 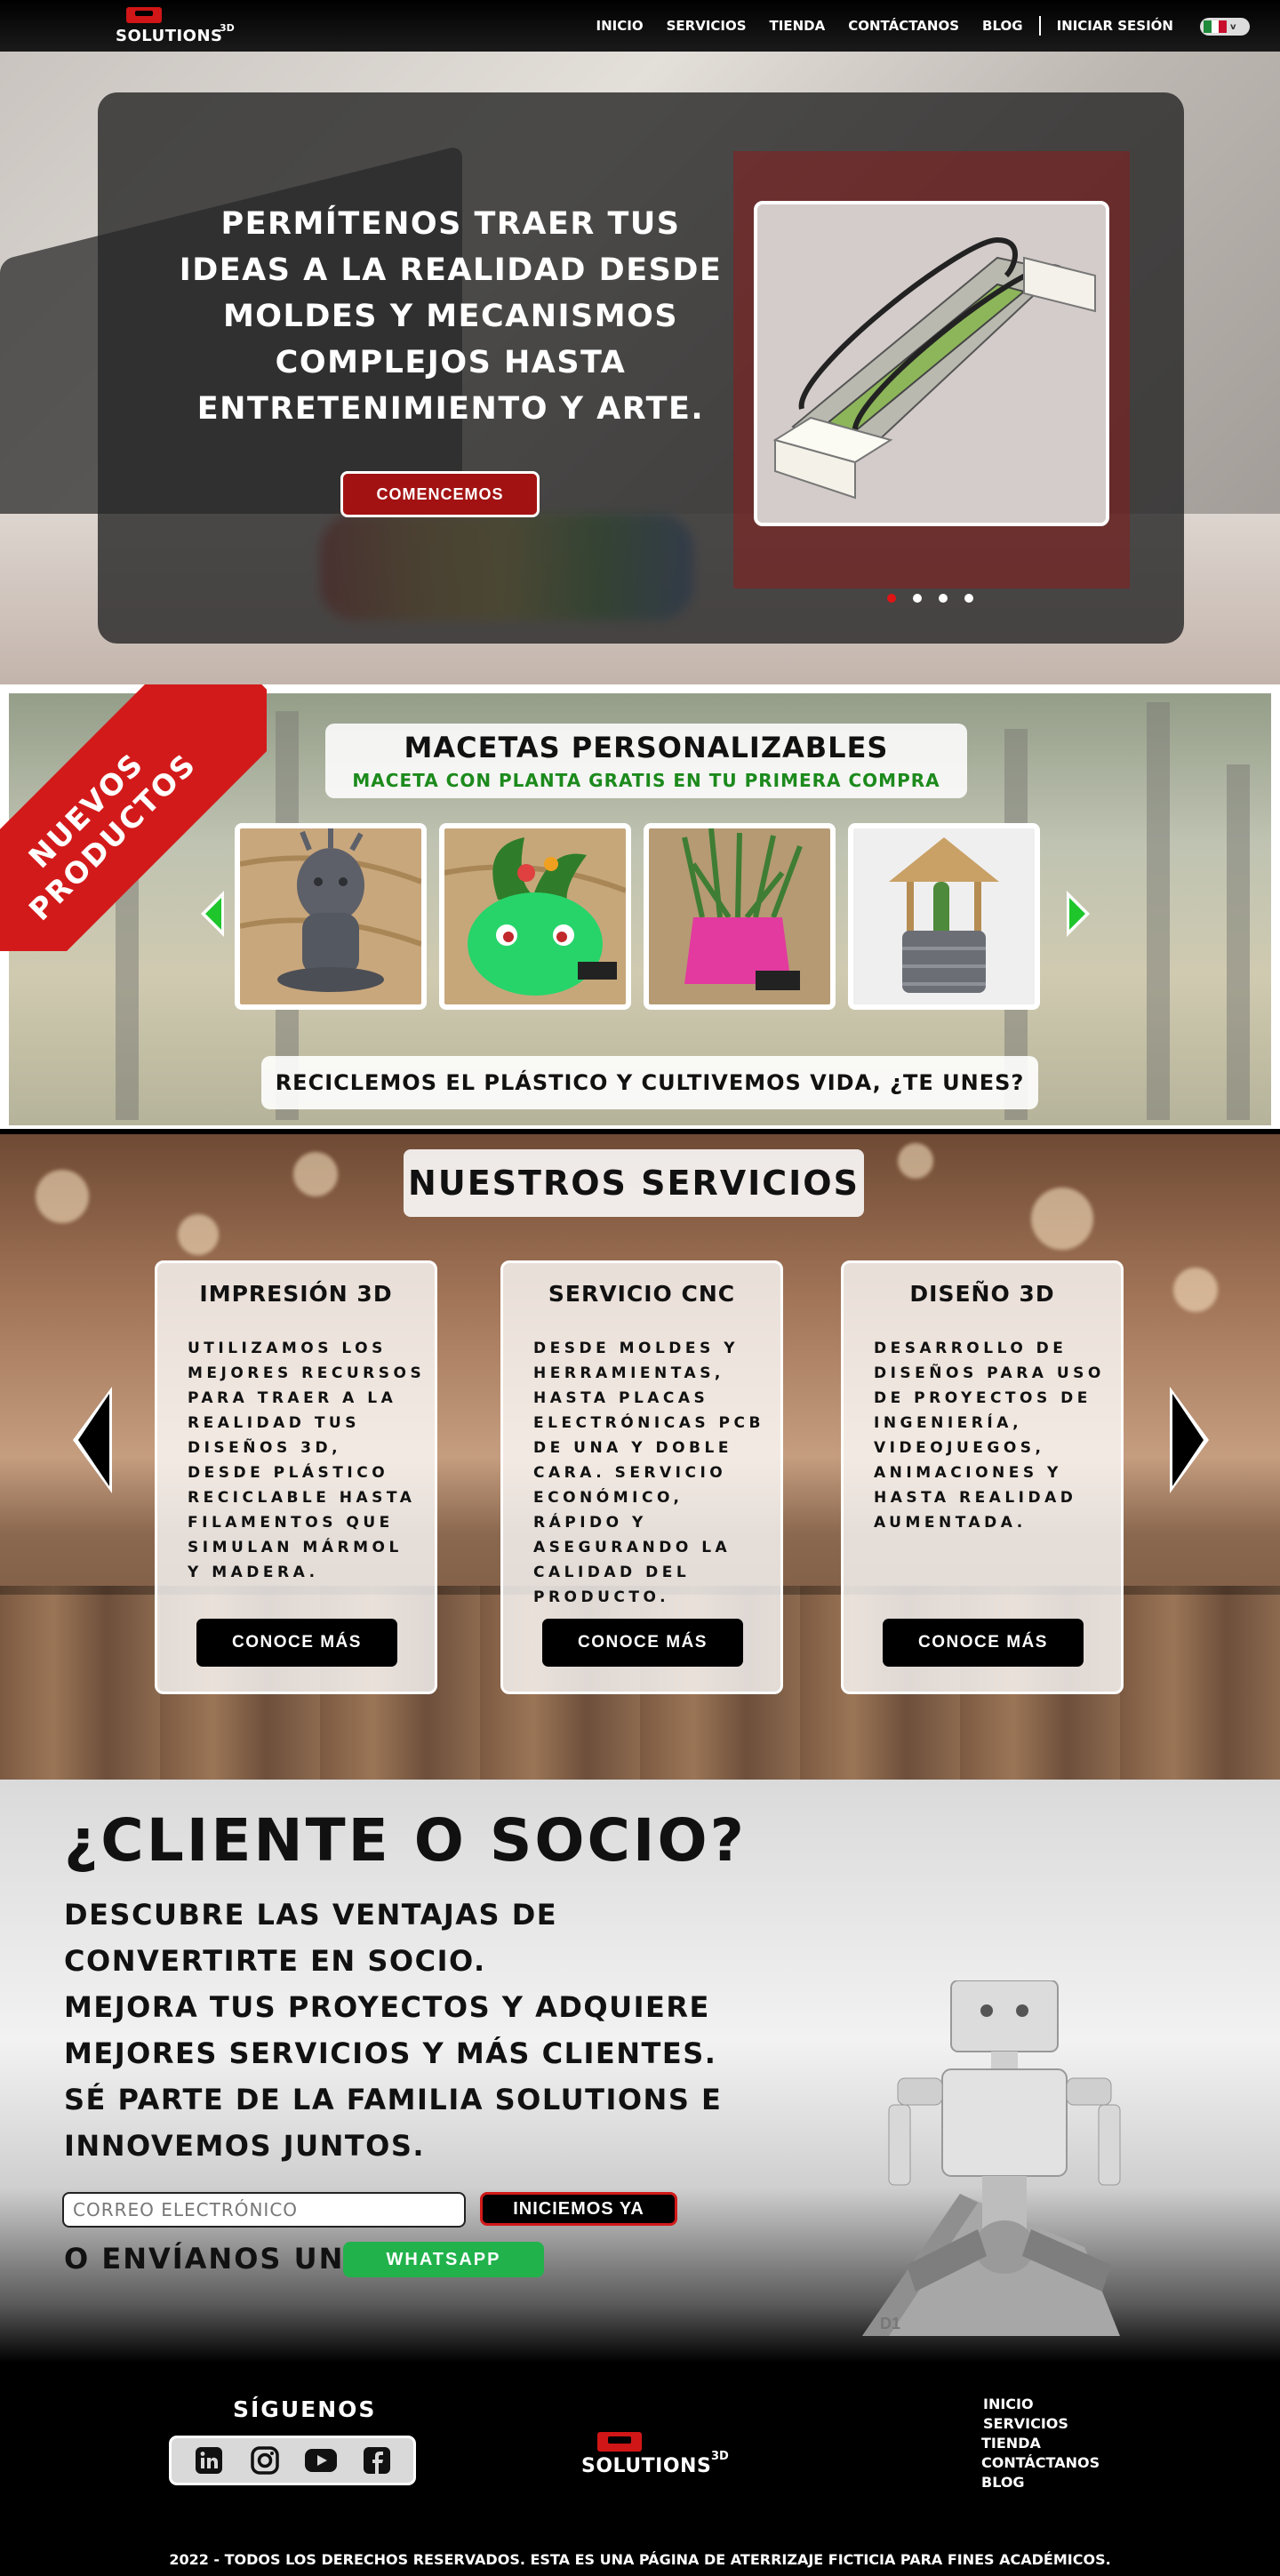 I want to click on robot-model-label: D1, so click(x=890, y=2323).